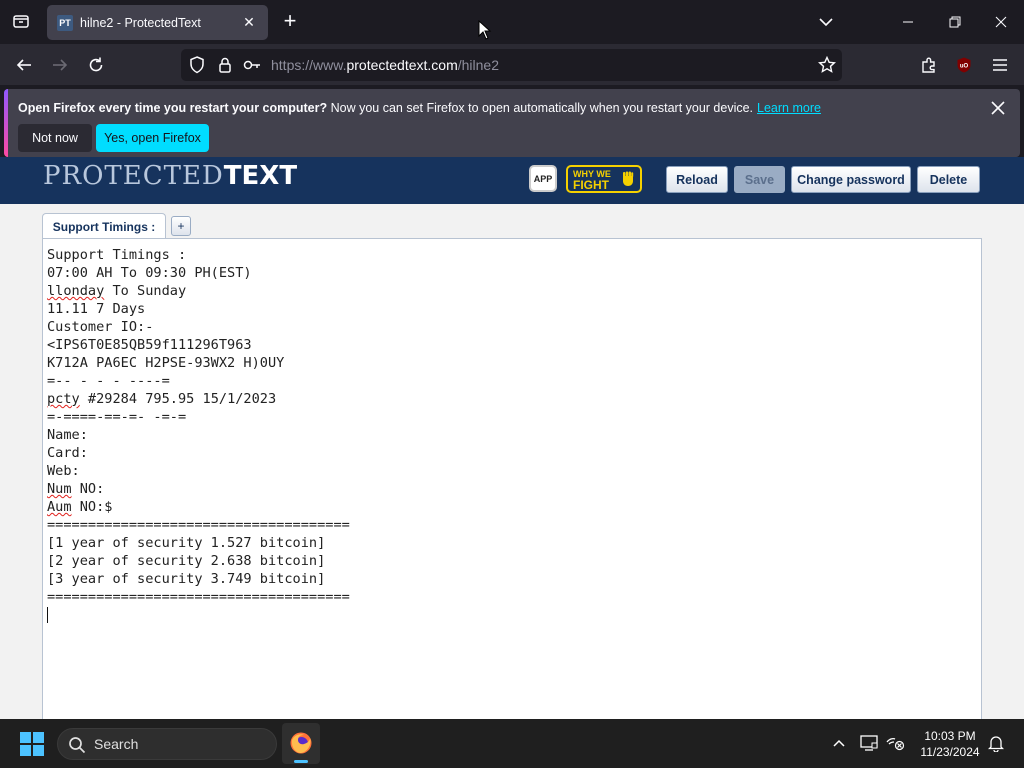 The height and width of the screenshot is (768, 1024). Describe the element at coordinates (789, 108) in the screenshot. I see `learn-more-link: Learn more` at that location.